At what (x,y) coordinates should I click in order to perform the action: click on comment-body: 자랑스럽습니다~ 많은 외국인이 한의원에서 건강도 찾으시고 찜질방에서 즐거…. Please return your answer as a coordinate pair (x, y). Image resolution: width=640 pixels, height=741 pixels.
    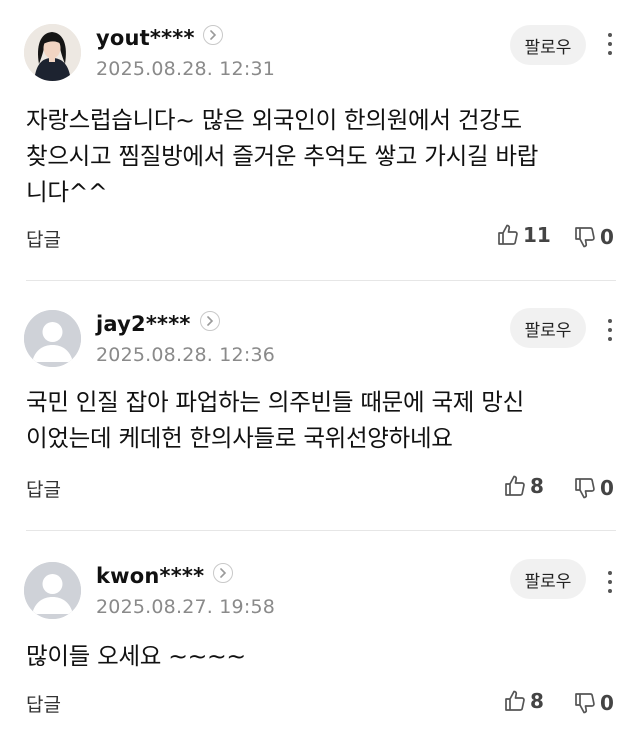
    Looking at the image, I should click on (282, 156).